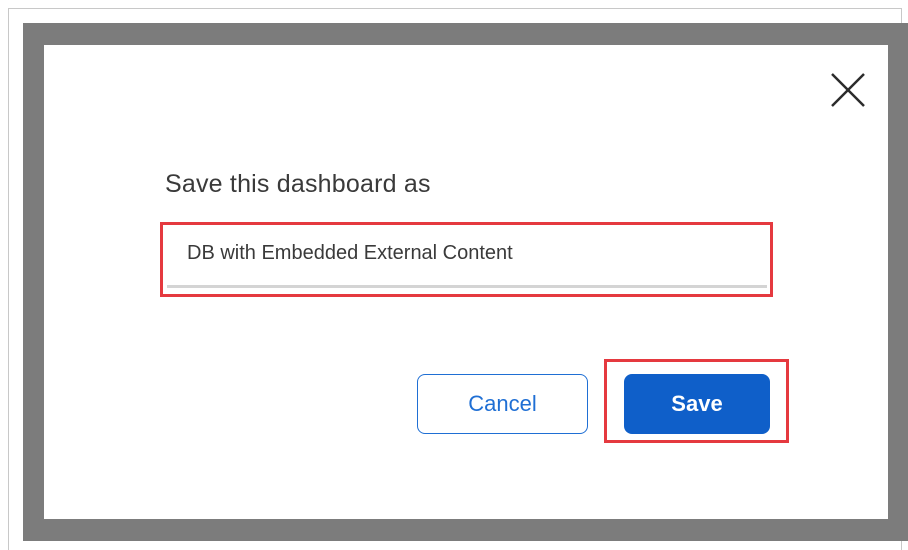  What do you see at coordinates (502, 404) in the screenshot?
I see `cancel-button: Cancel` at bounding box center [502, 404].